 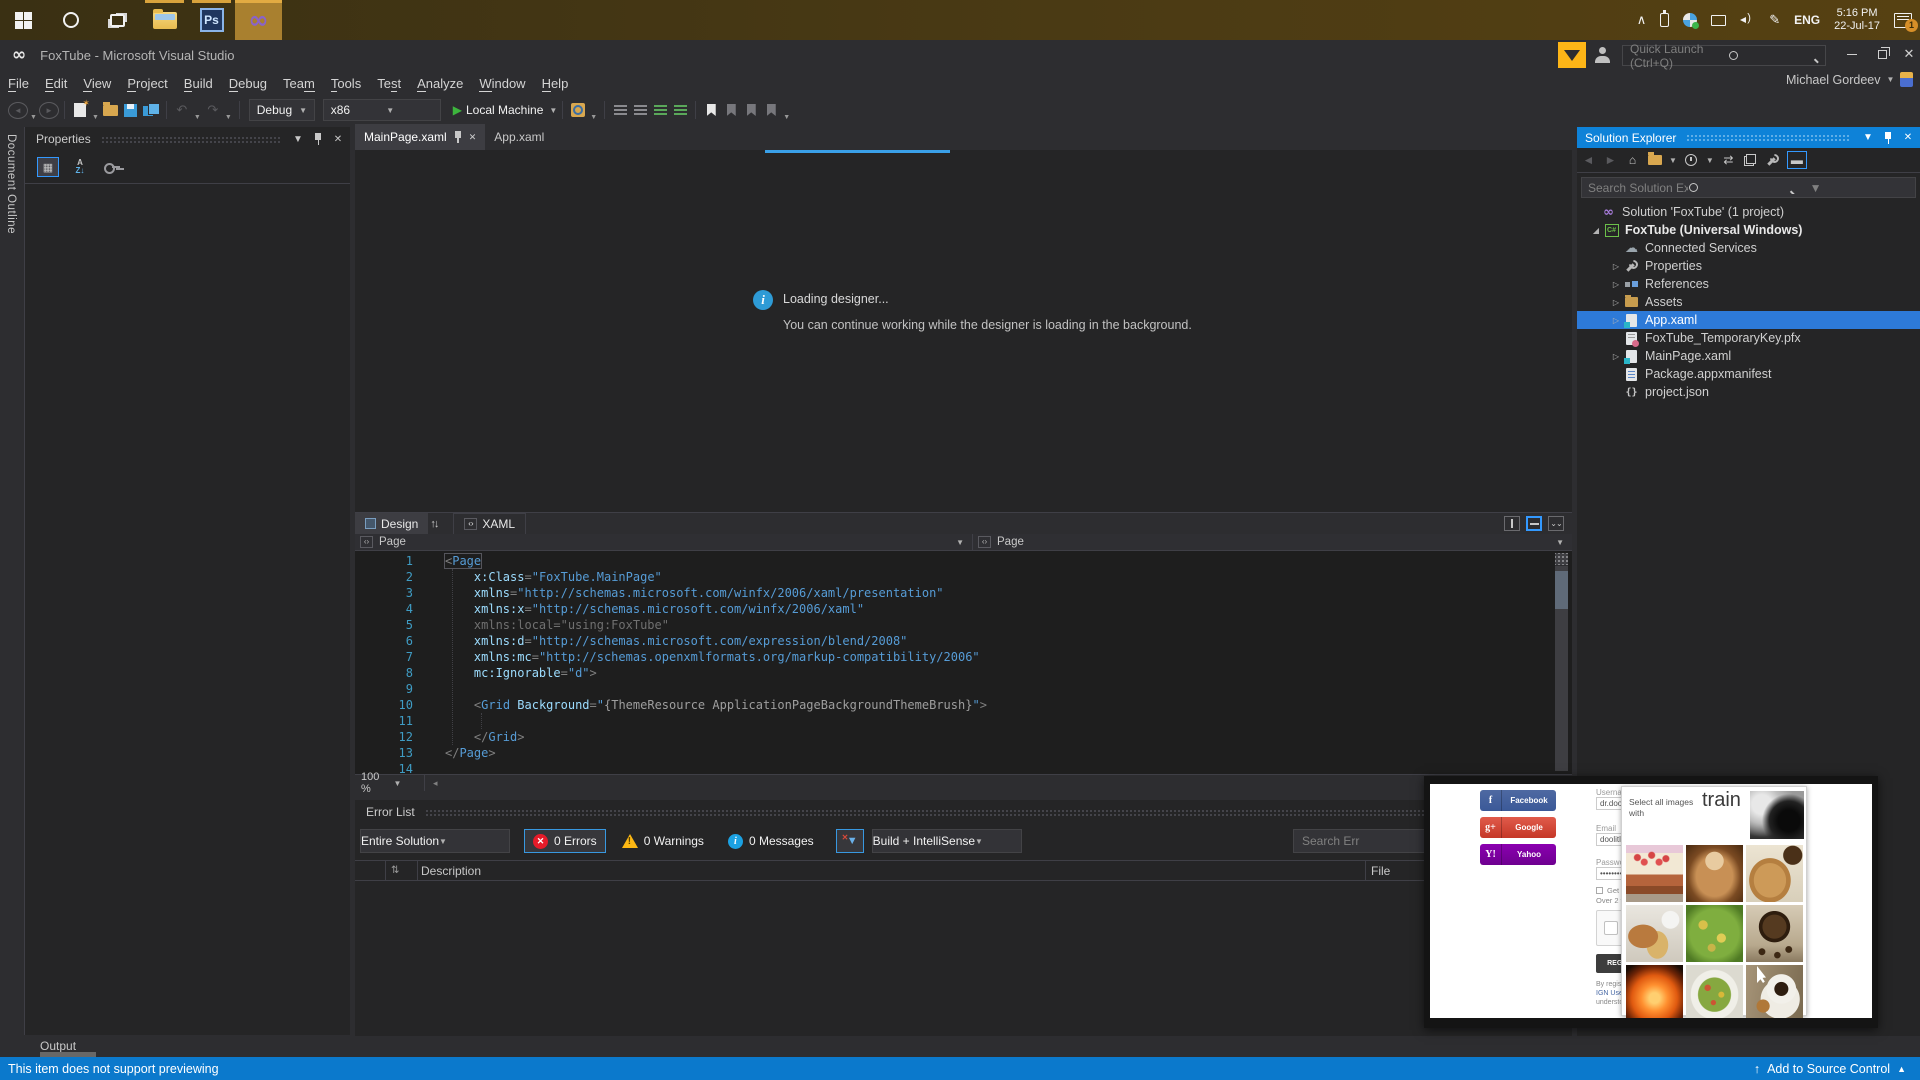 I want to click on menu-test: Test, so click(x=389, y=83).